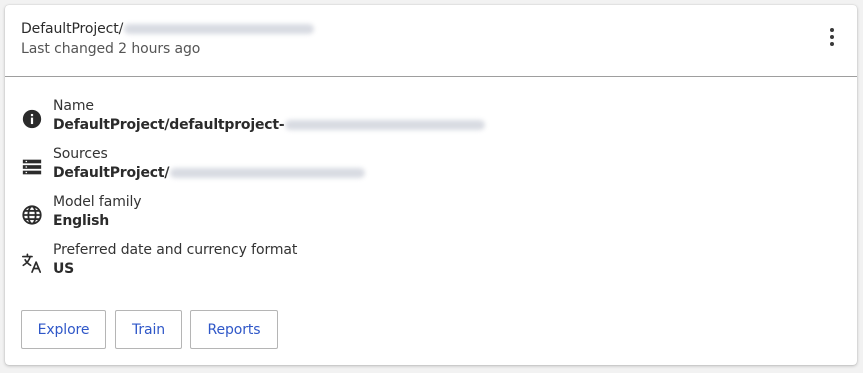  Describe the element at coordinates (111, 173) in the screenshot. I see `detail-value-sources-text: DefaultProject/` at that location.